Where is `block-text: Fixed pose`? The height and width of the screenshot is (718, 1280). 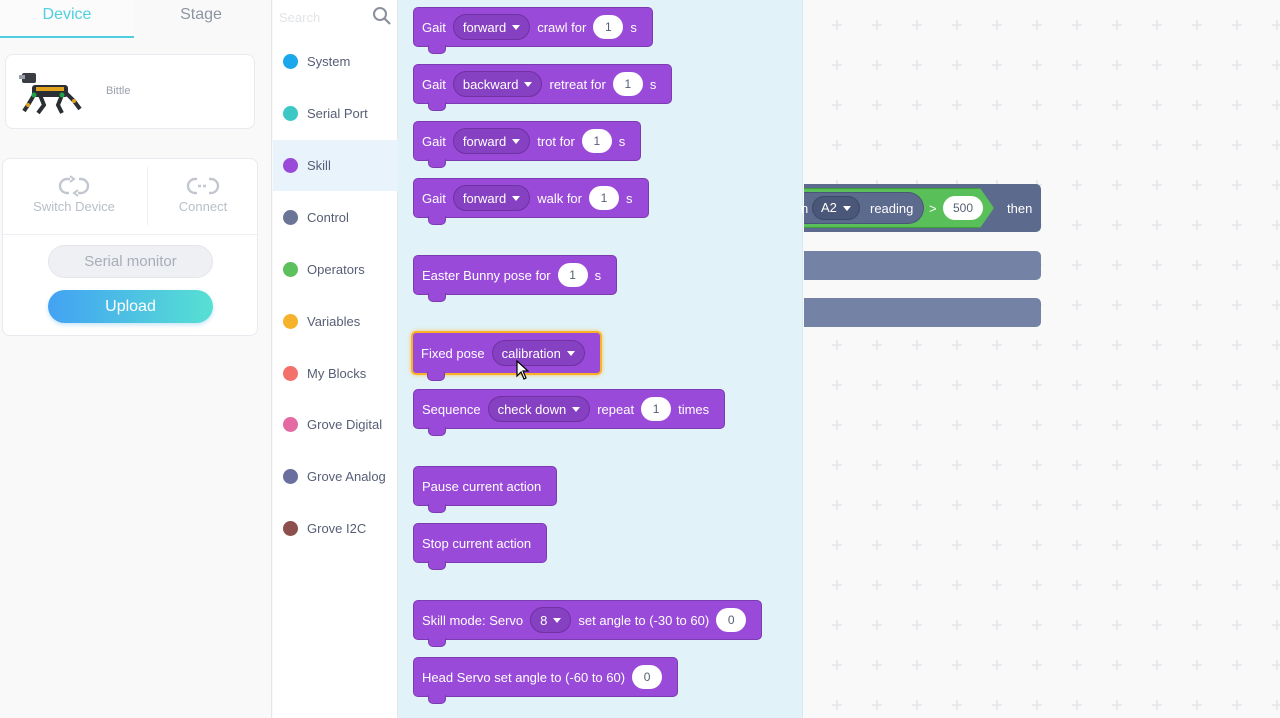 block-text: Fixed pose is located at coordinates (453, 353).